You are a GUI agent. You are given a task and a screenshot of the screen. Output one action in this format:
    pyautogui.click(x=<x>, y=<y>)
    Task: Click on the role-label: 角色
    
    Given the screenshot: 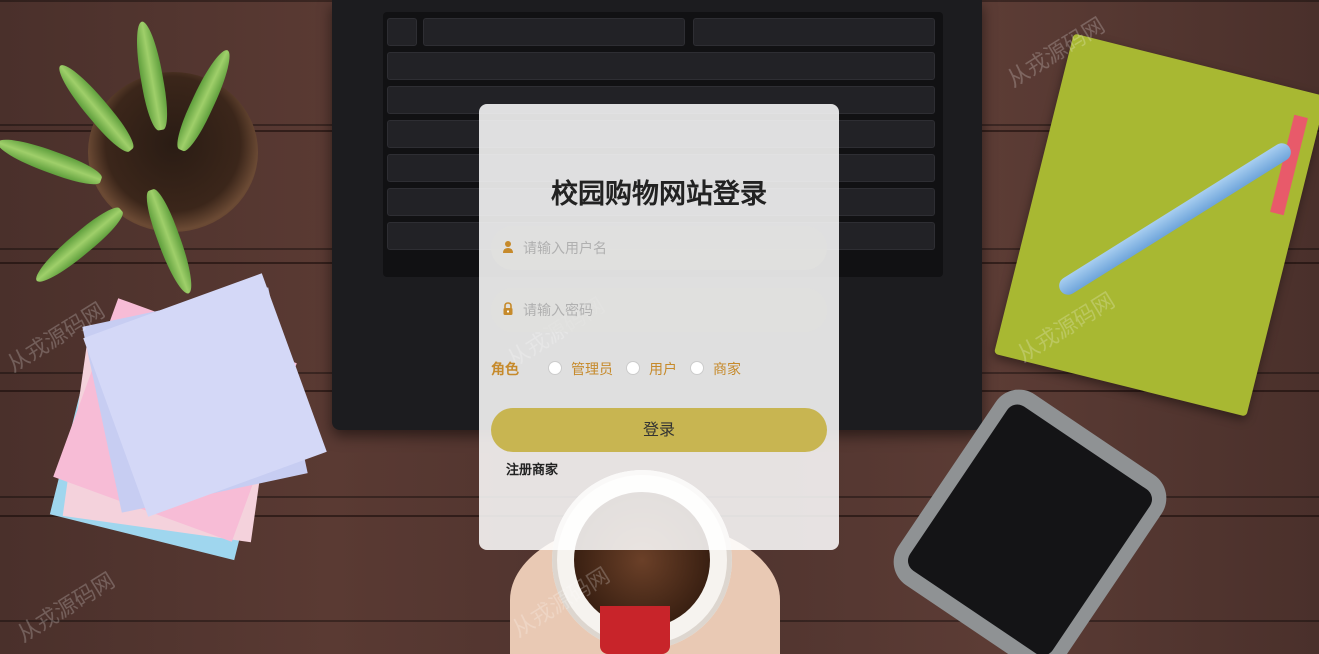 What is the action you would take?
    pyautogui.click(x=505, y=370)
    